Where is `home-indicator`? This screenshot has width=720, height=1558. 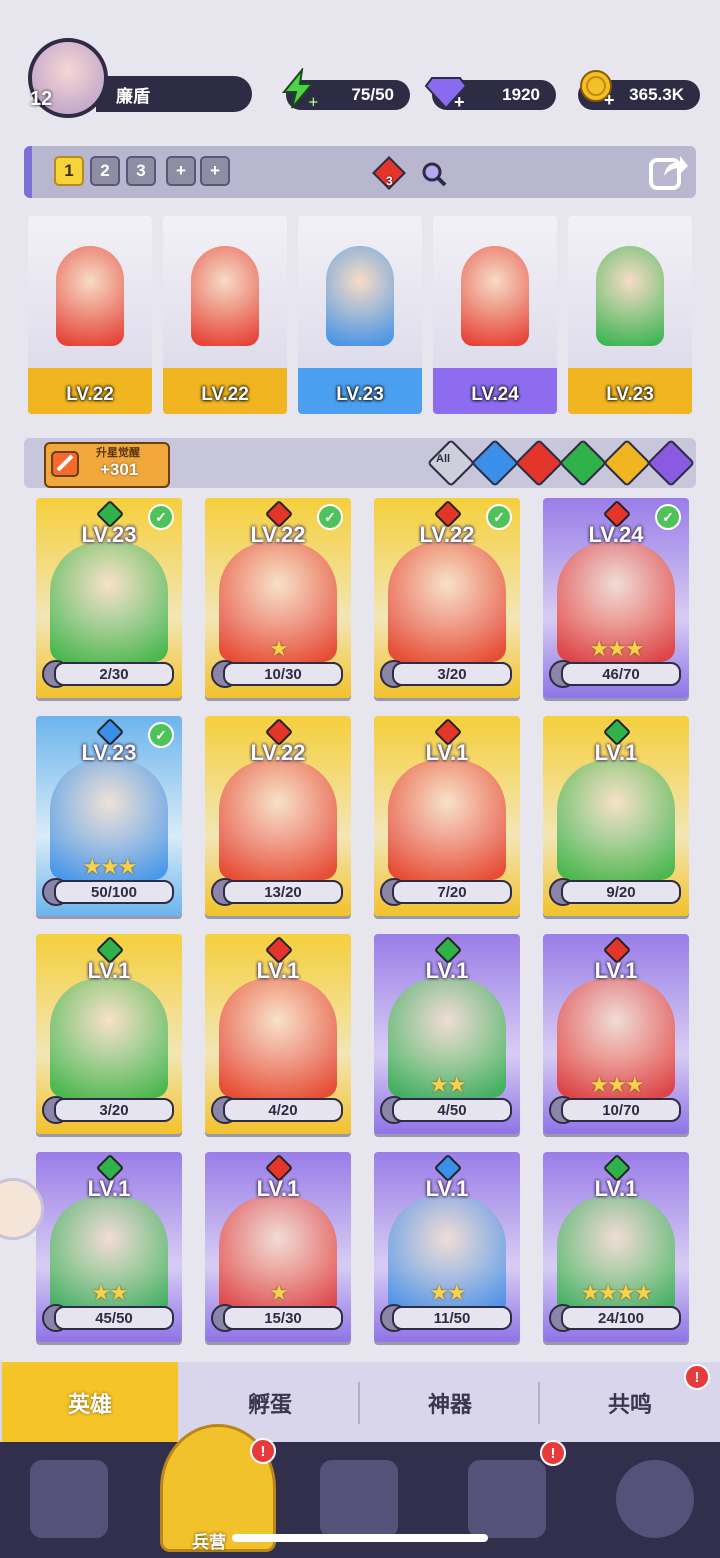 home-indicator is located at coordinates (360, 1538).